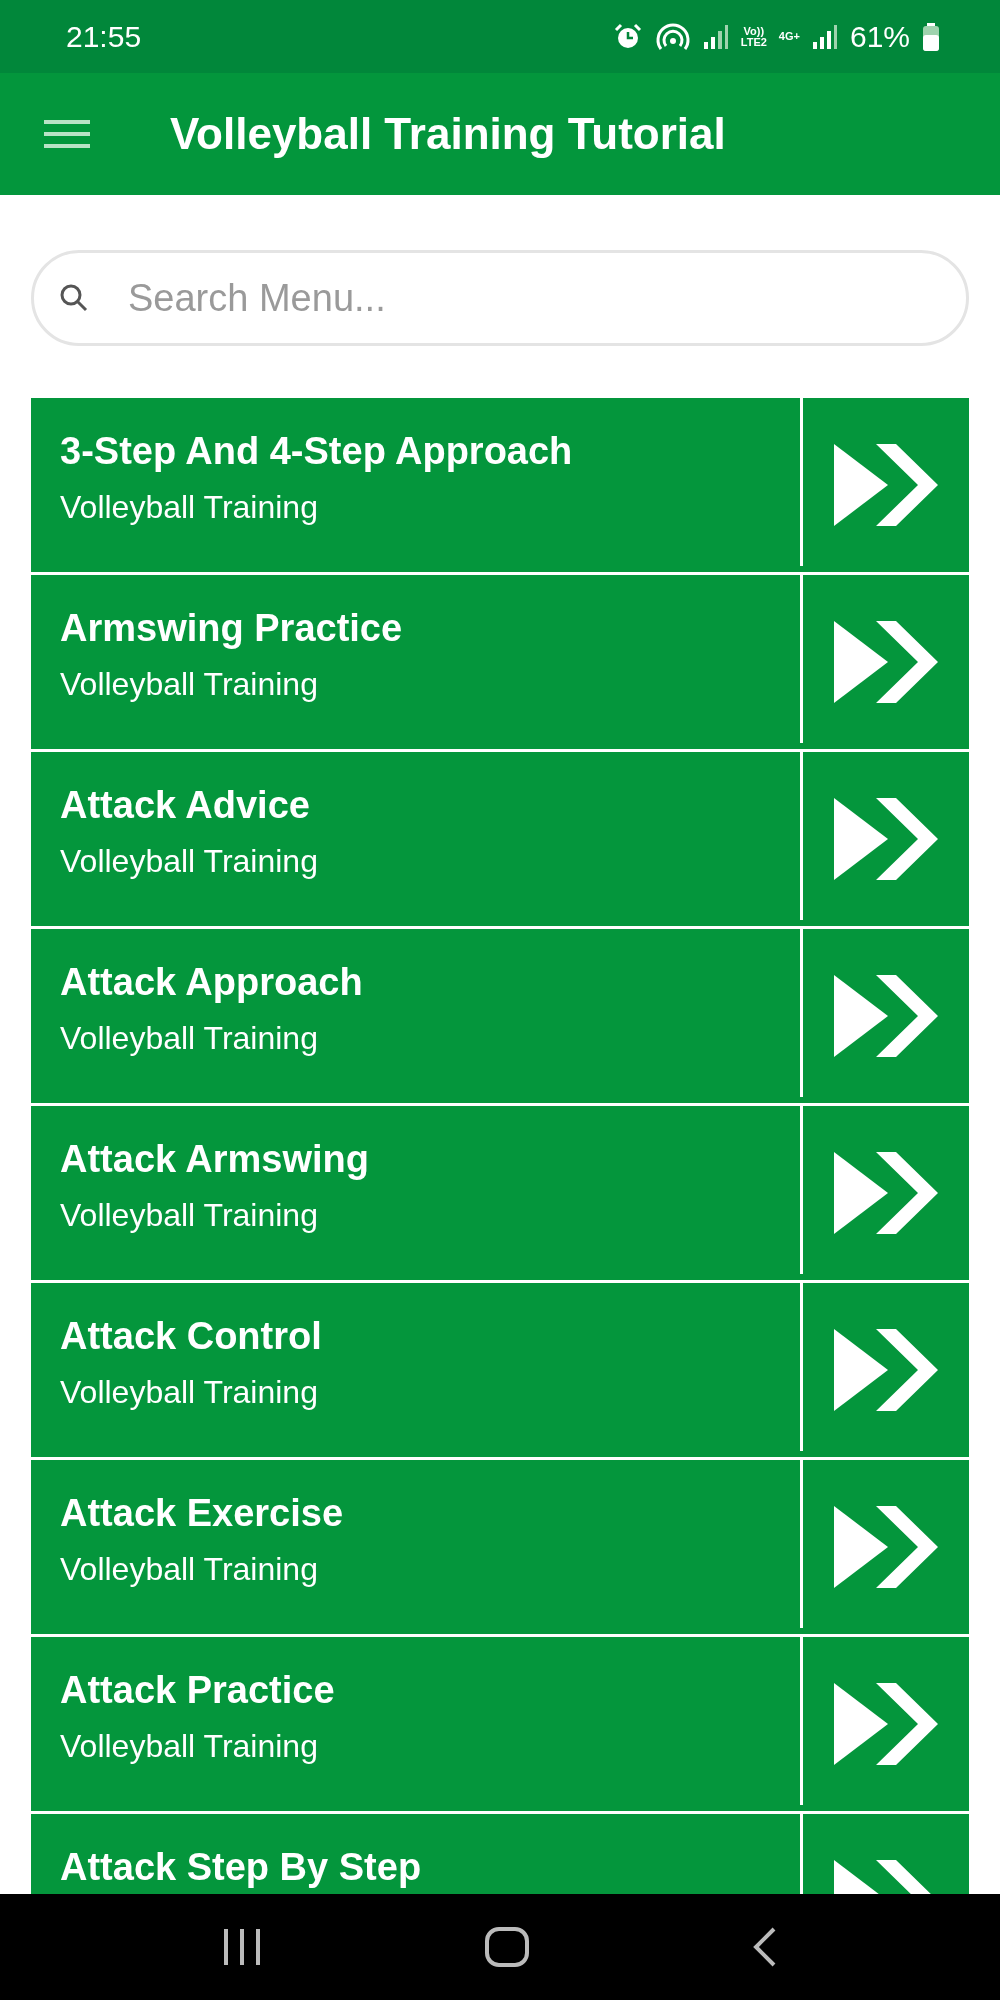 The image size is (1000, 2000). What do you see at coordinates (185, 805) in the screenshot?
I see `item-title: Attack Advice` at bounding box center [185, 805].